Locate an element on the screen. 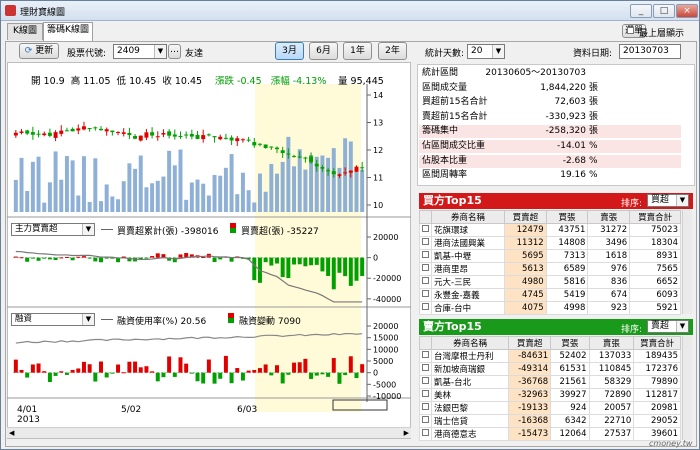  minimize-button: _ is located at coordinates (641, 11).